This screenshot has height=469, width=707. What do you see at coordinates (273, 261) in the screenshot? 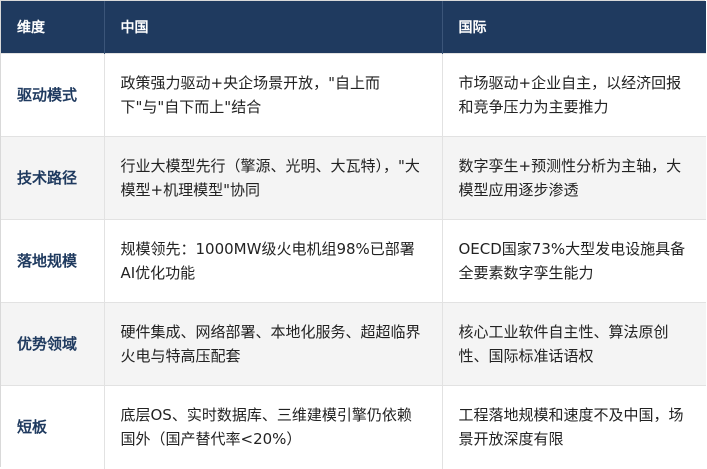
I see `row-china: 规模领先：1000MW级火电机组98%已部署AI优化功能` at bounding box center [273, 261].